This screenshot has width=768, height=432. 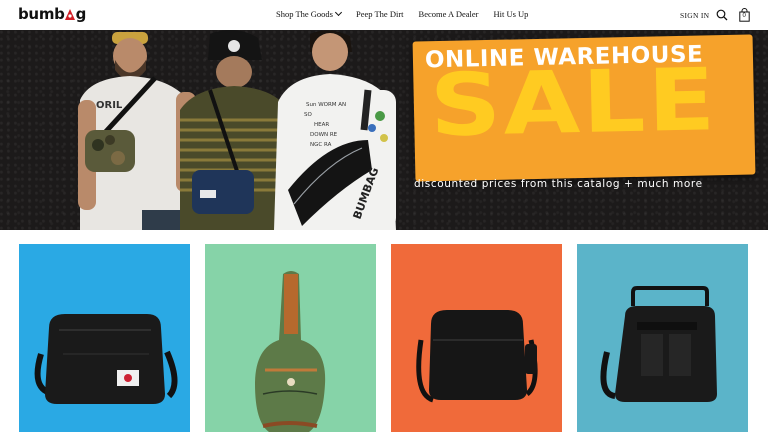 I want to click on black-messenger-bag-icon, so click(x=477, y=356).